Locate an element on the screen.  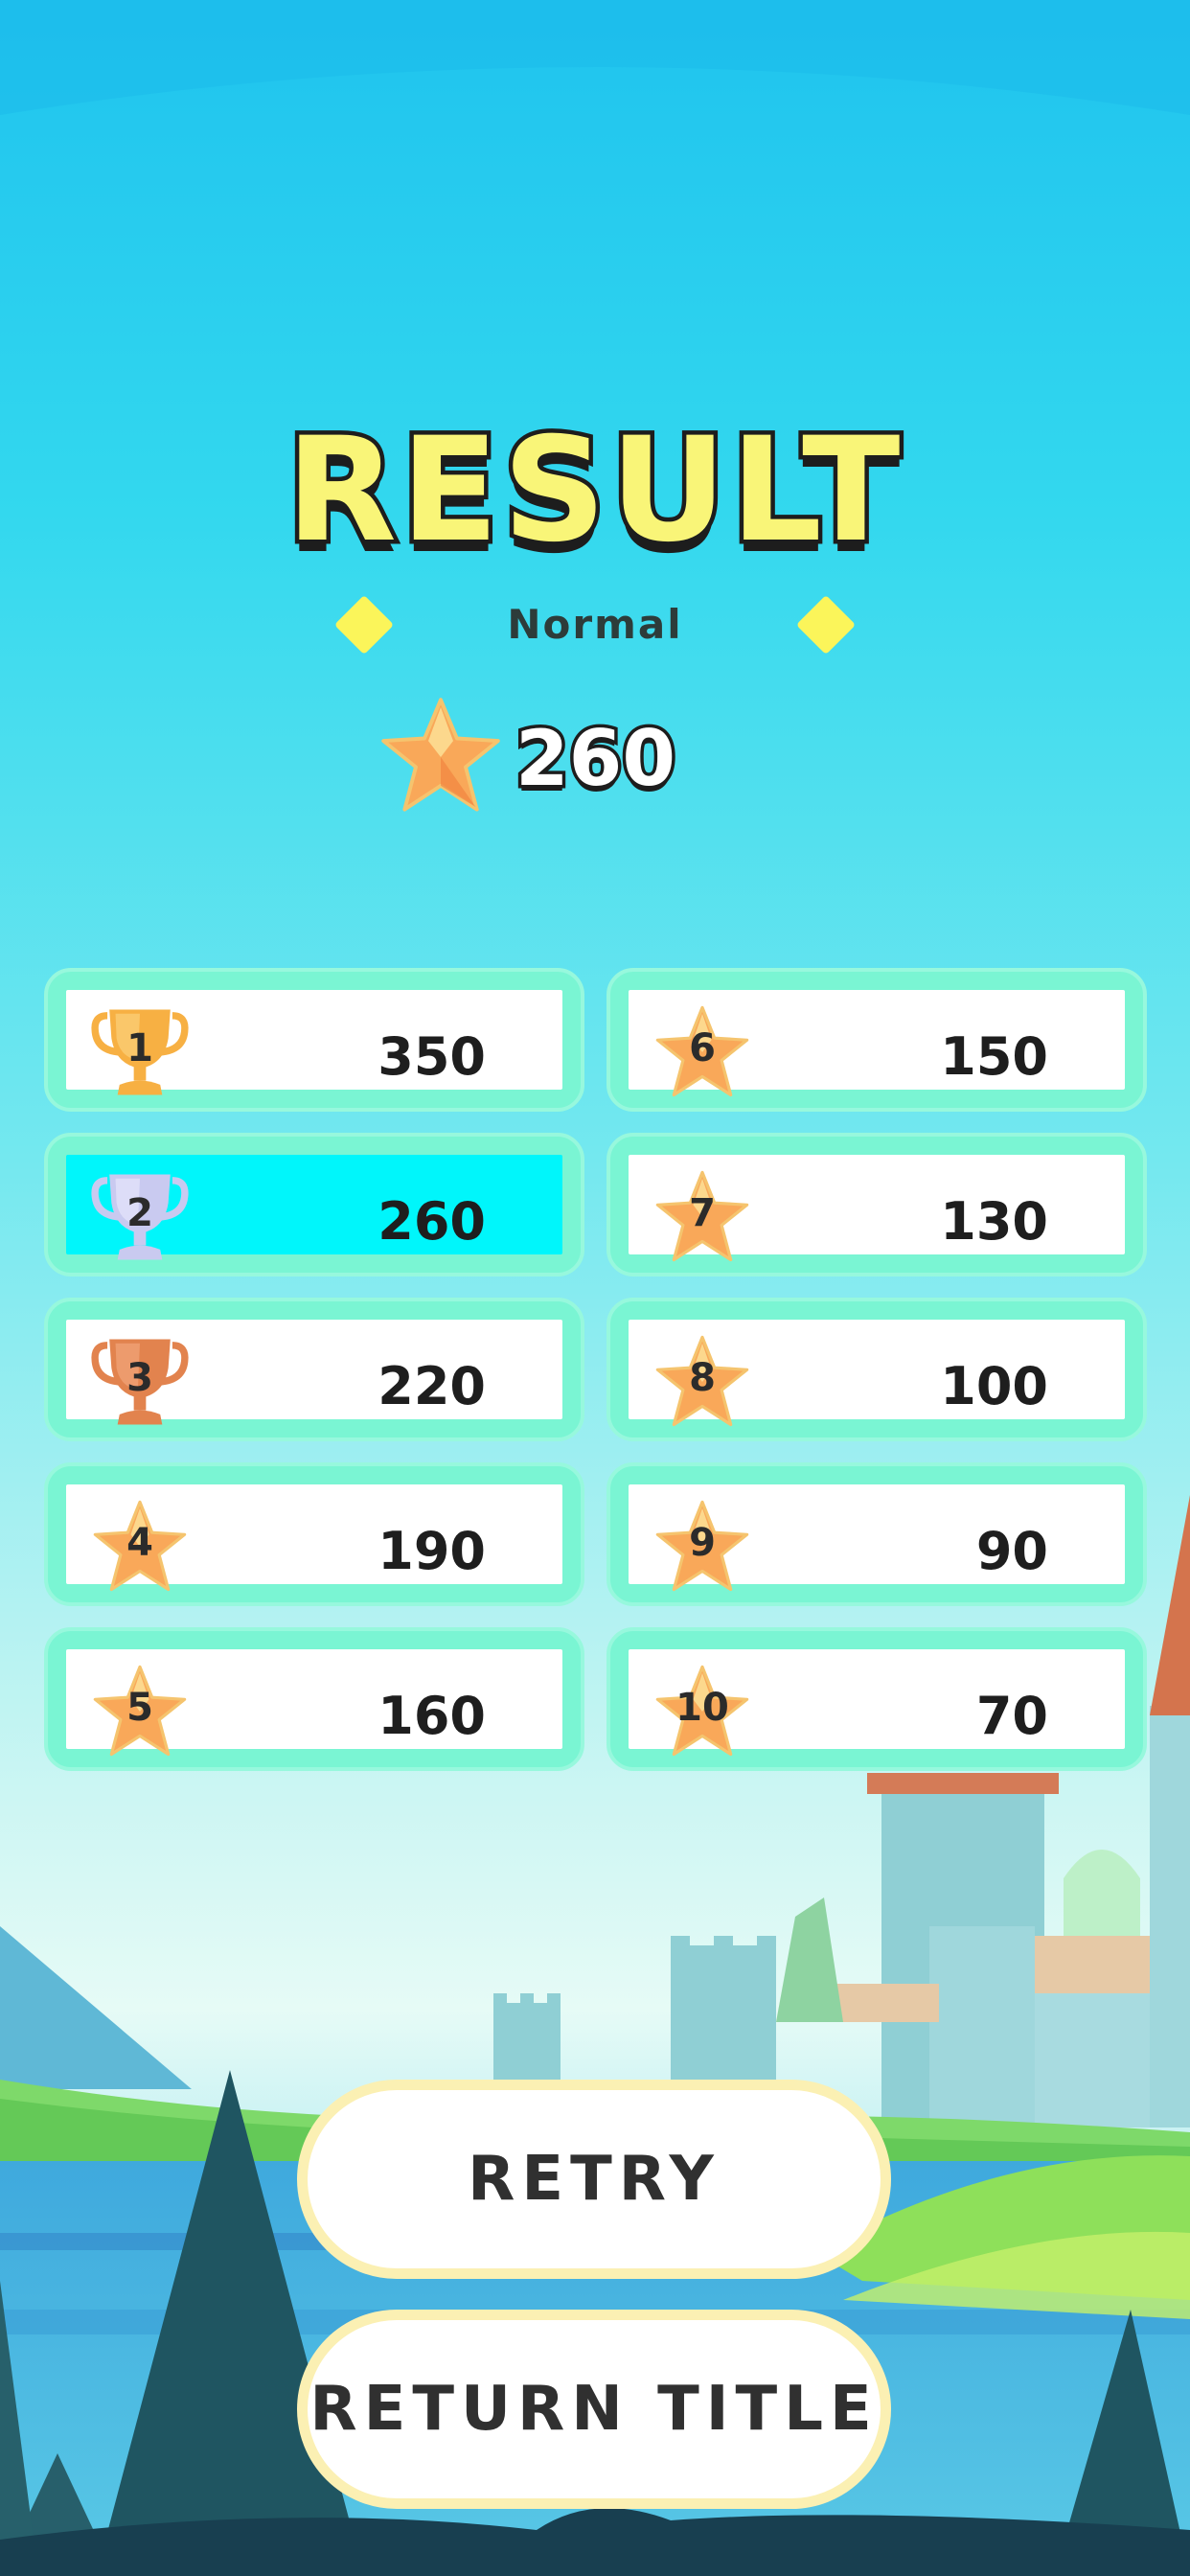
ranking-row-panel: 8 100 is located at coordinates (877, 1373).